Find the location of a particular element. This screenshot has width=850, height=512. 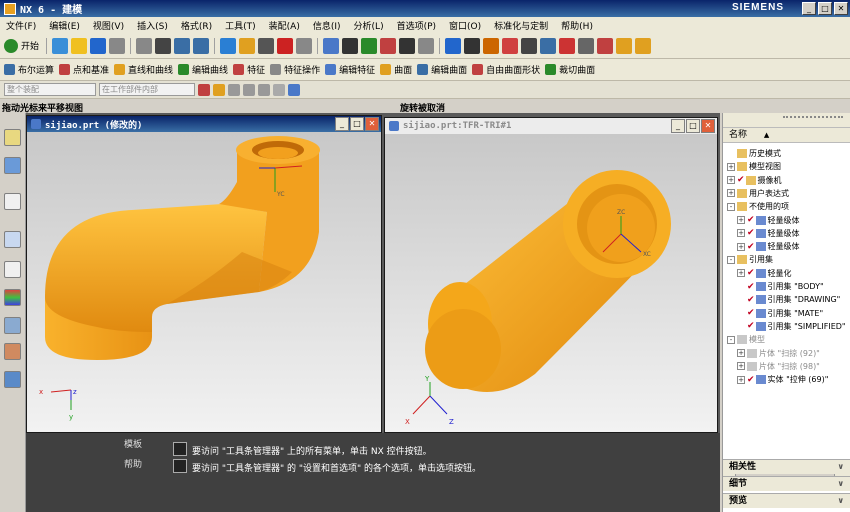

tree-node: + ✔ 轻量化 is located at coordinates (764, 273).